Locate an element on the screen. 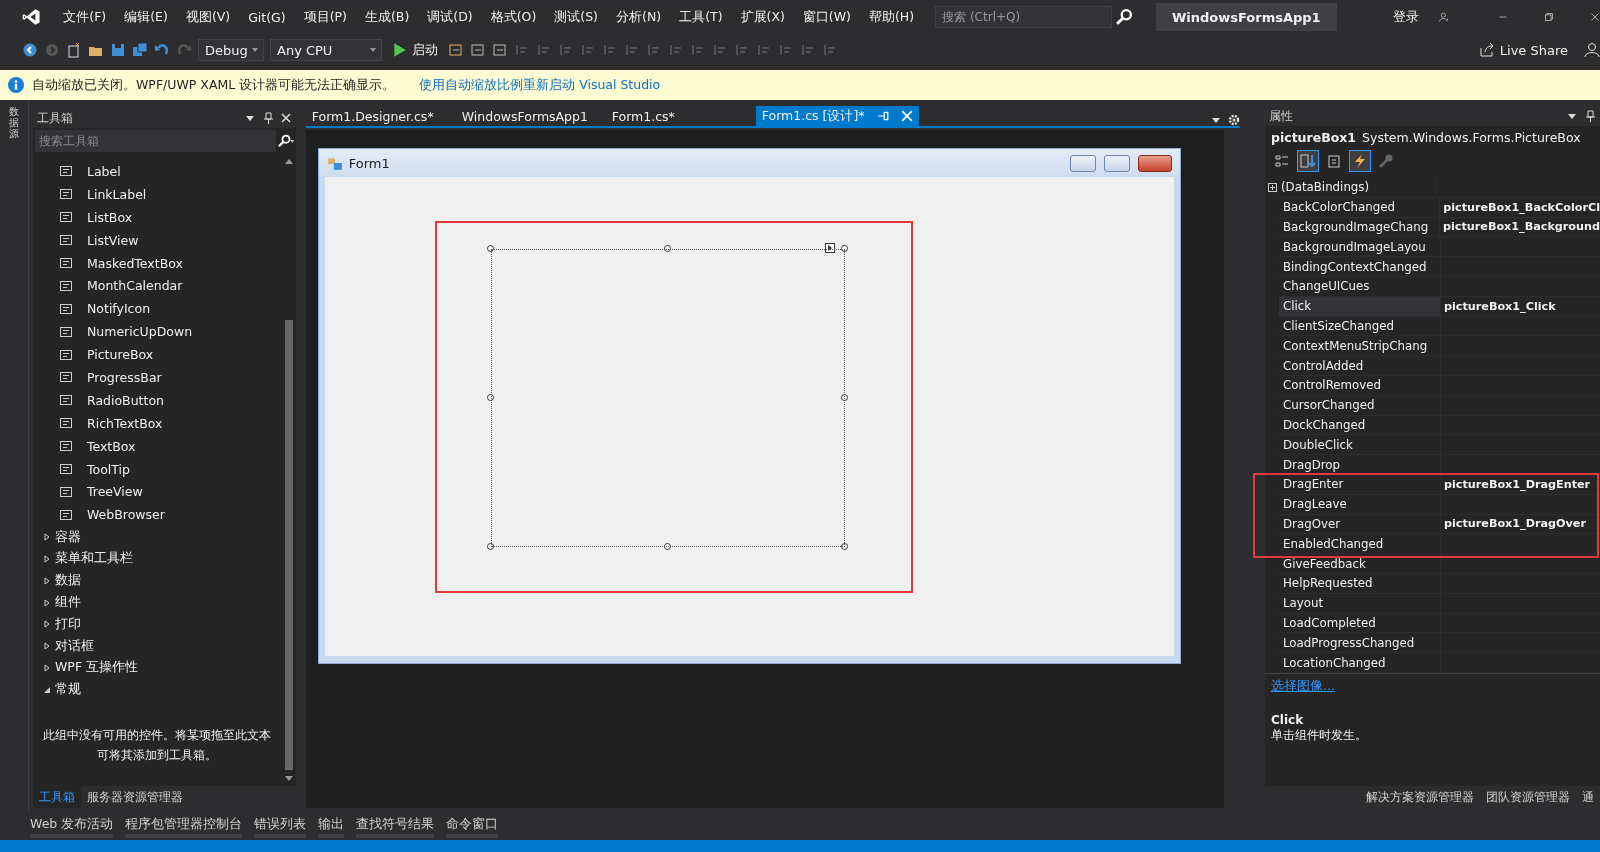 The height and width of the screenshot is (852, 1600). property-name: DragOver is located at coordinates (1360, 524).